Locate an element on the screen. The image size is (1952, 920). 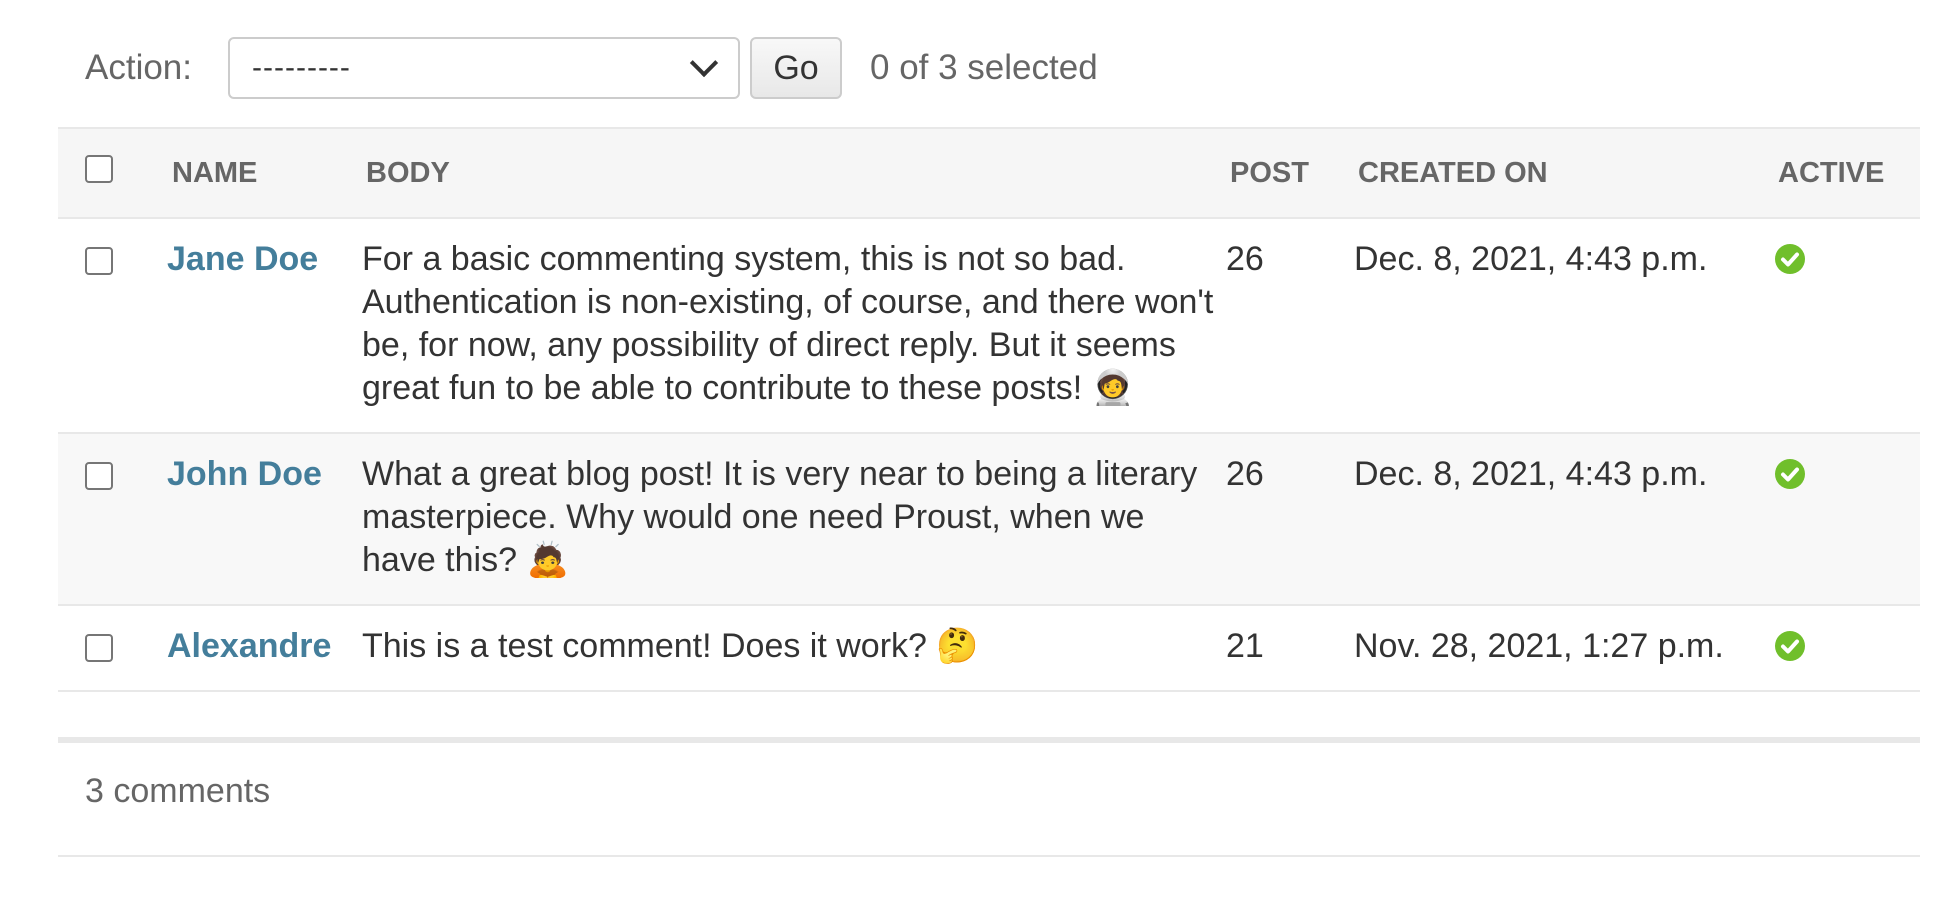
column-header-body: BODY is located at coordinates (792, 173).